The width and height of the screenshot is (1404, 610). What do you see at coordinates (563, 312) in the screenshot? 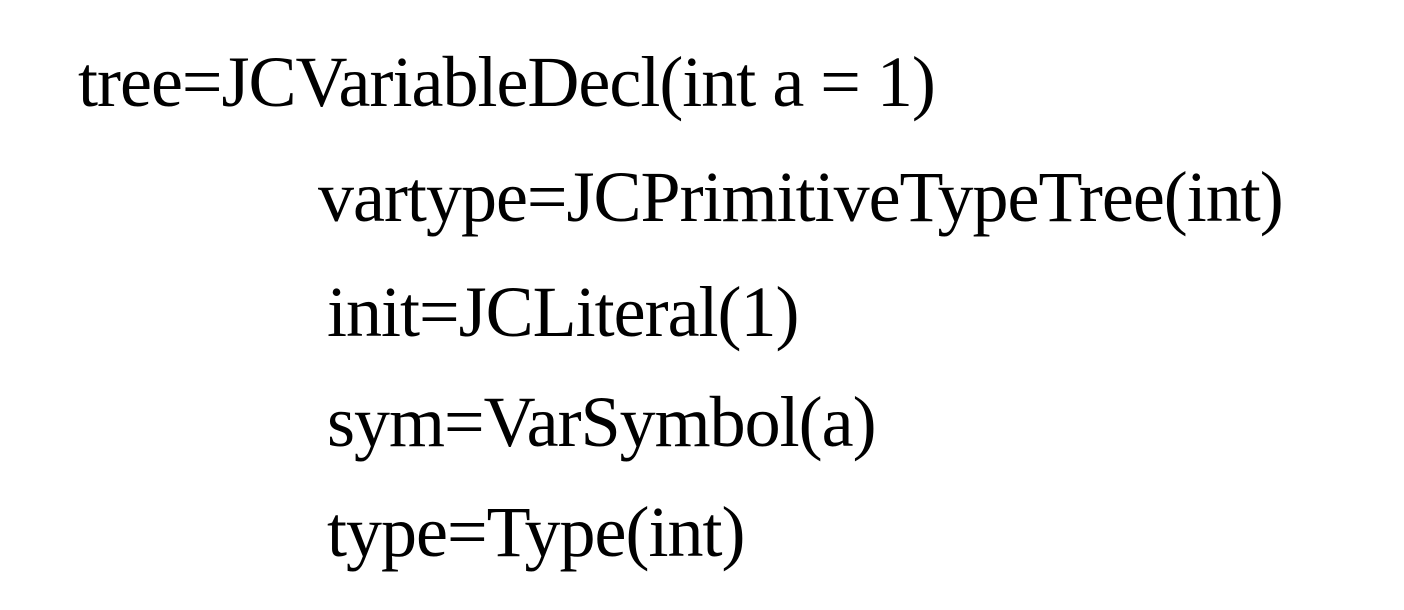
I see `init-line: init=JCLiteral(1)` at bounding box center [563, 312].